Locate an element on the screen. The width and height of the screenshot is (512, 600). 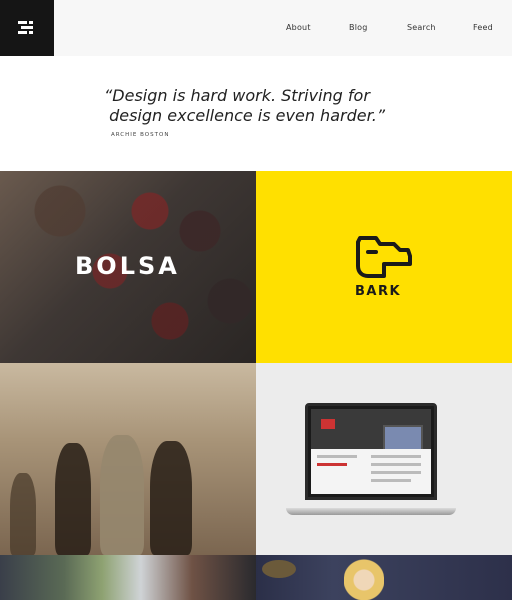
laptop-screen is located at coordinates (371, 451).